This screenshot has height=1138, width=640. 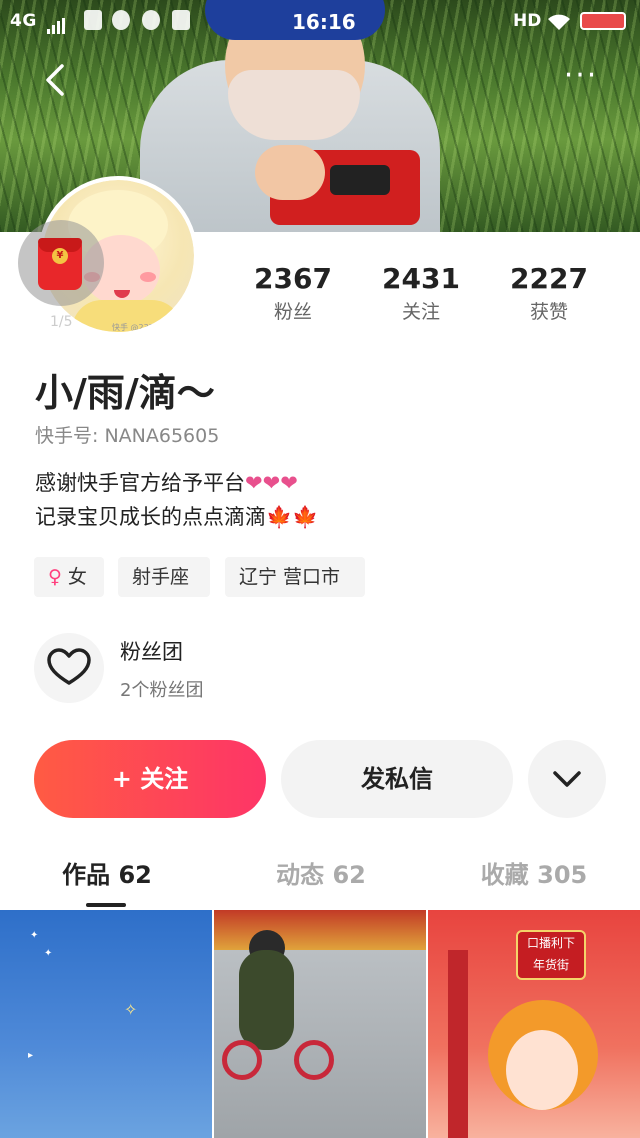 What do you see at coordinates (548, 312) in the screenshot?
I see `likes-label: 获赞` at bounding box center [548, 312].